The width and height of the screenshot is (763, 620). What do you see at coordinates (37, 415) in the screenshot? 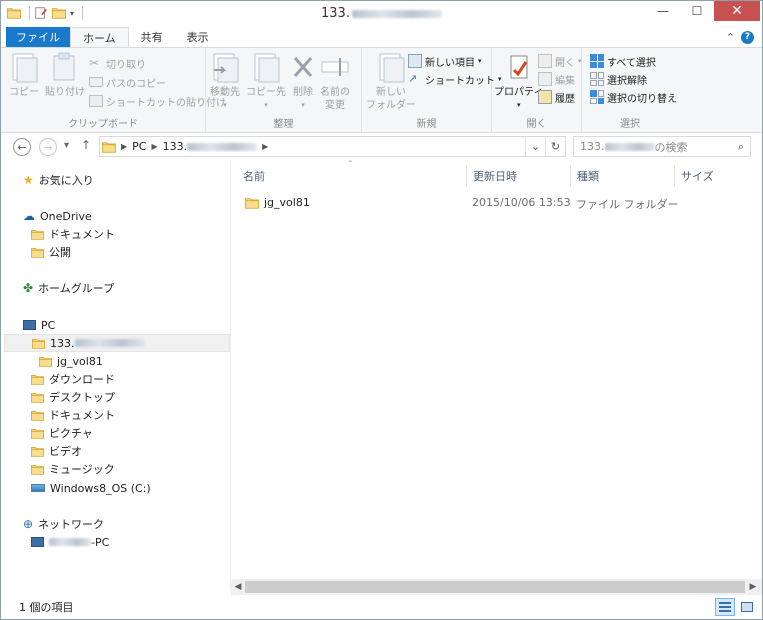
I see `documents-folder-icon` at bounding box center [37, 415].